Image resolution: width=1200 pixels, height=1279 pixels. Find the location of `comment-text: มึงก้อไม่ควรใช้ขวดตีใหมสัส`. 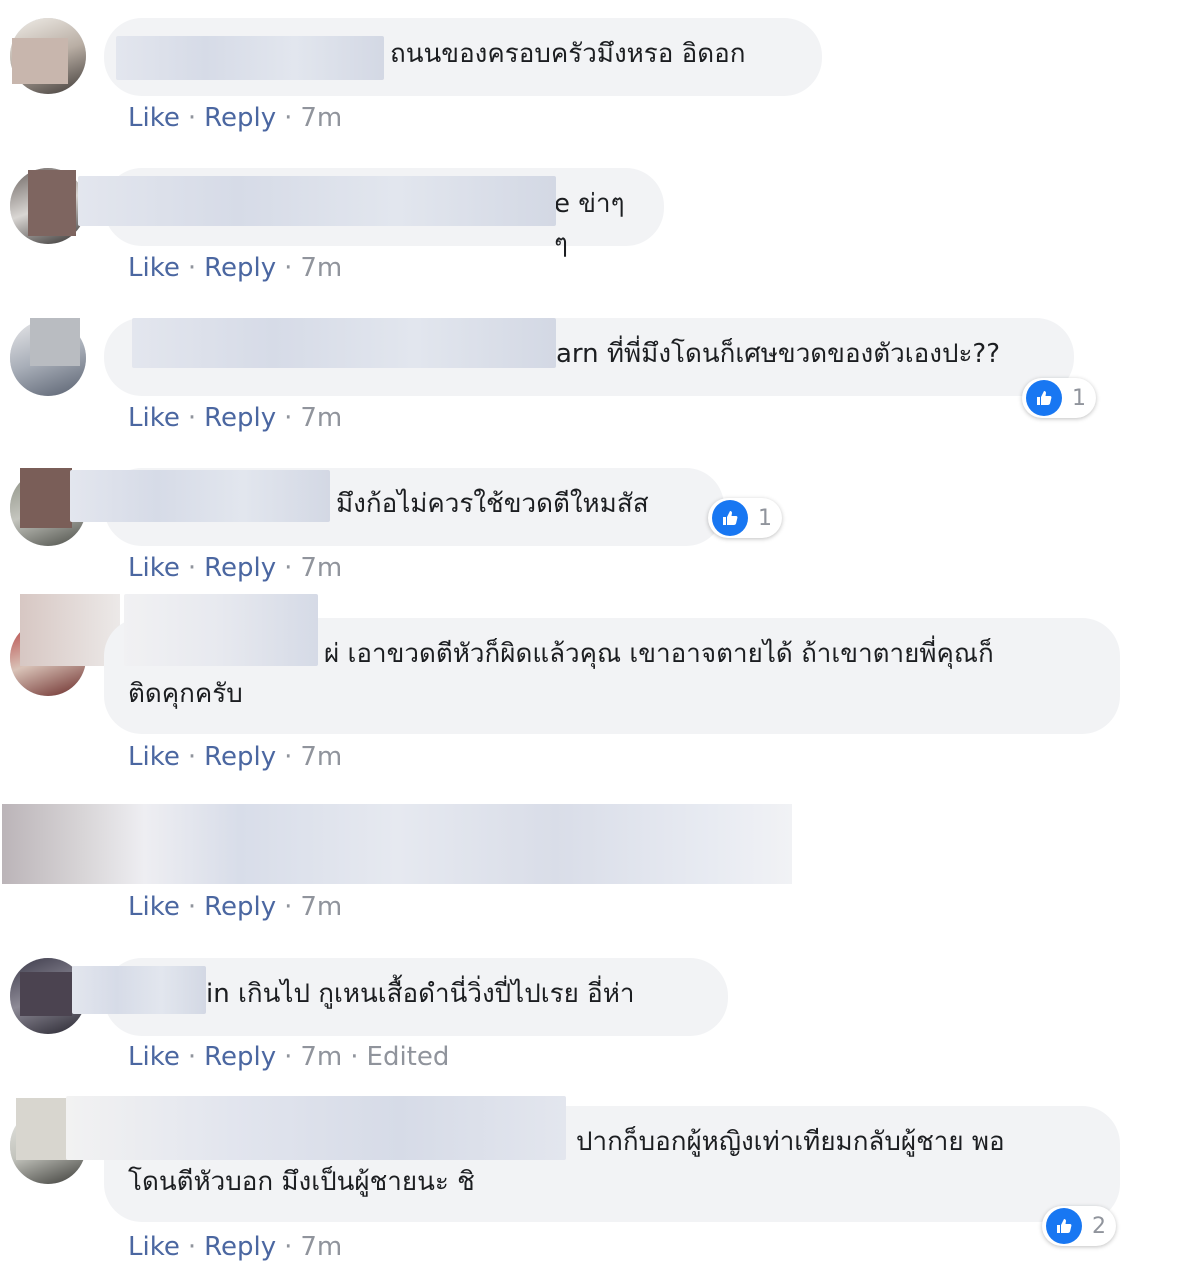

comment-text: มึงก้อไม่ควรใช้ขวดตีใหมสัส is located at coordinates (492, 504).